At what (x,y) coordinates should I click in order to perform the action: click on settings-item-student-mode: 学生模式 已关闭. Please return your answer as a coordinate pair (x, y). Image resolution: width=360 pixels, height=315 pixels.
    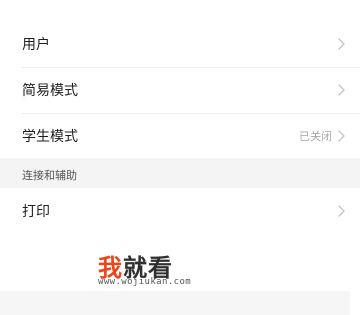
    Looking at the image, I should click on (180, 136).